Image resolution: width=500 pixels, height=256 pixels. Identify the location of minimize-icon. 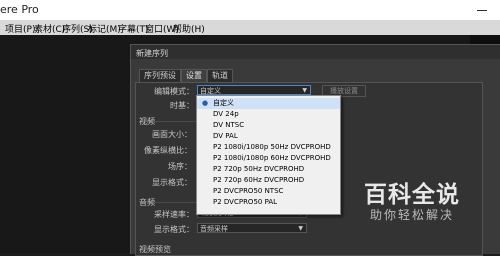
(482, 10).